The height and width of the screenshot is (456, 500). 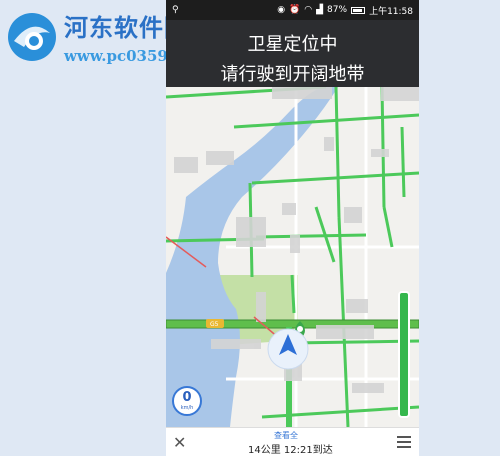 I want to click on speedometer: 0 km/h, so click(x=187, y=401).